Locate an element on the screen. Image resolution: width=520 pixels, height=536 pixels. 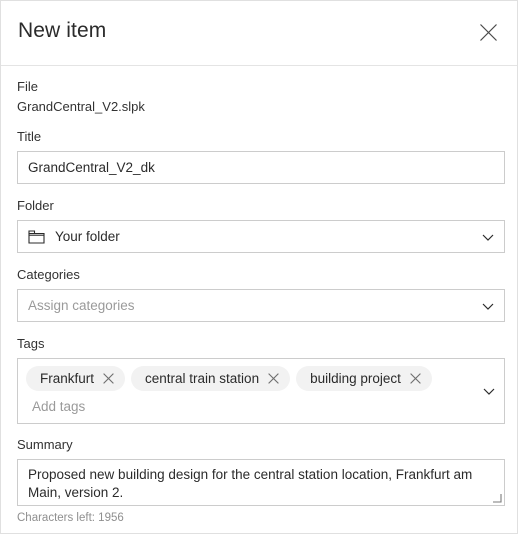
folder-label: Folder is located at coordinates (35, 205).